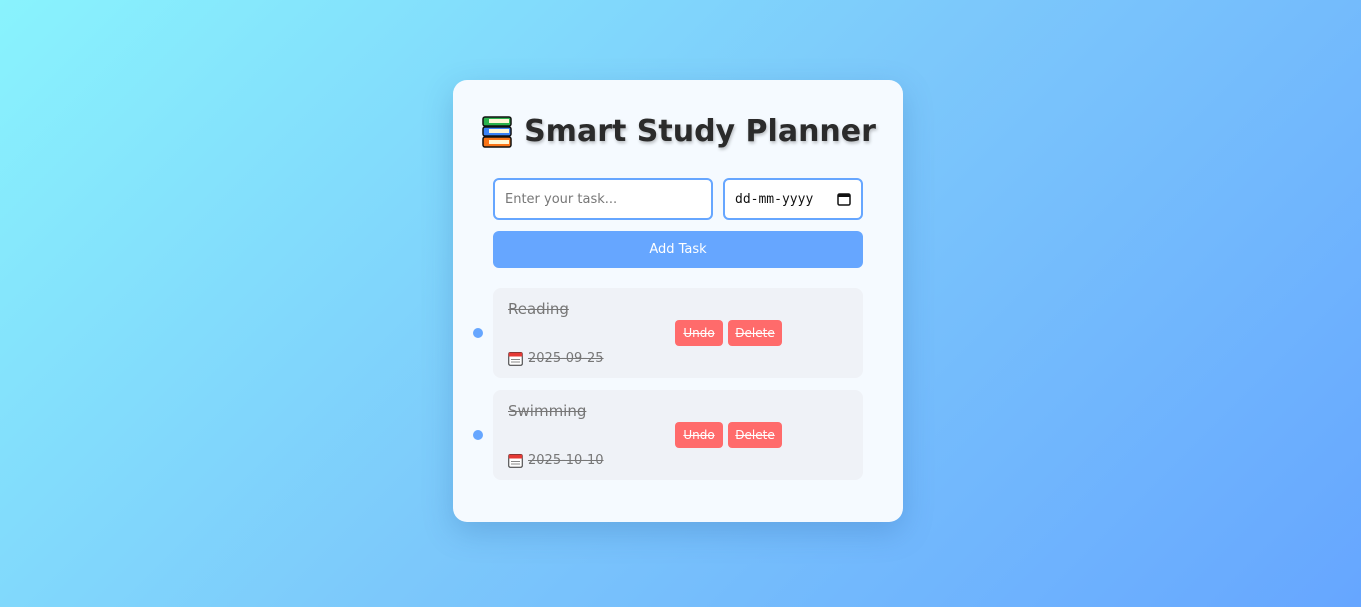  I want to click on task-date-row: 2025-09-25, so click(556, 358).